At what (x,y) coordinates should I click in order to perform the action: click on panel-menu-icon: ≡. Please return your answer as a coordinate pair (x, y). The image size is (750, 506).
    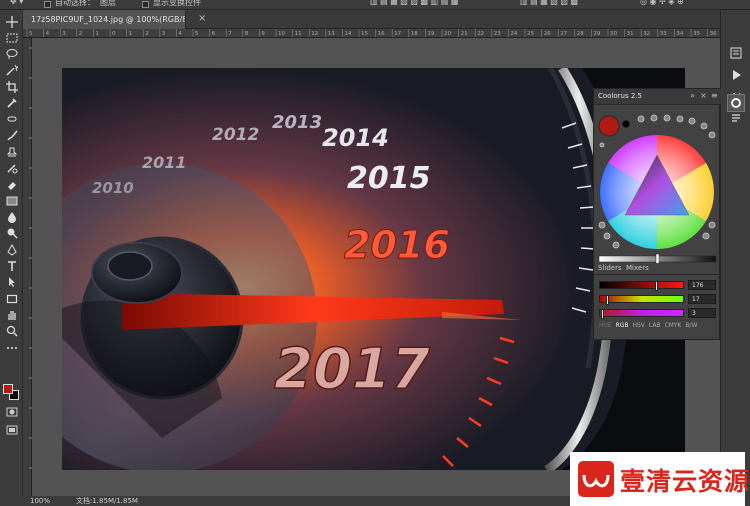
    Looking at the image, I should click on (714, 95).